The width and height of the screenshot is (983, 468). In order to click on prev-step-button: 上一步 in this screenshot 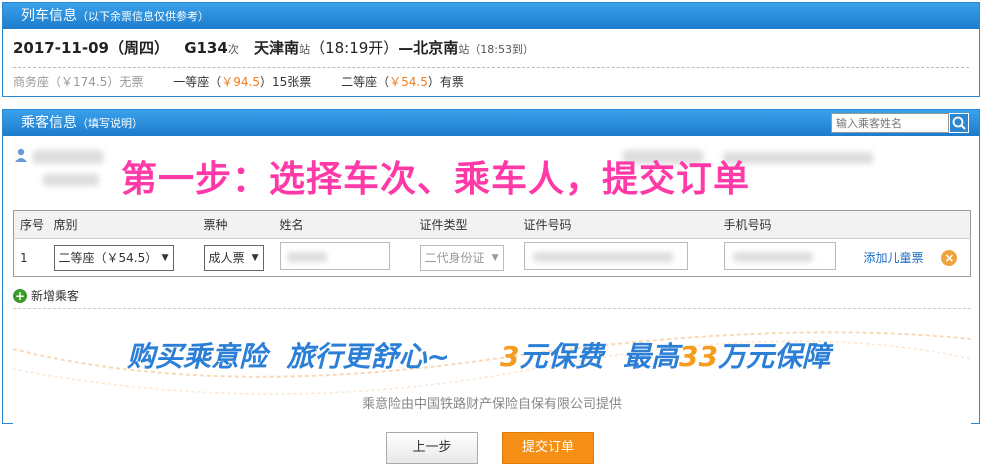, I will do `click(432, 448)`.